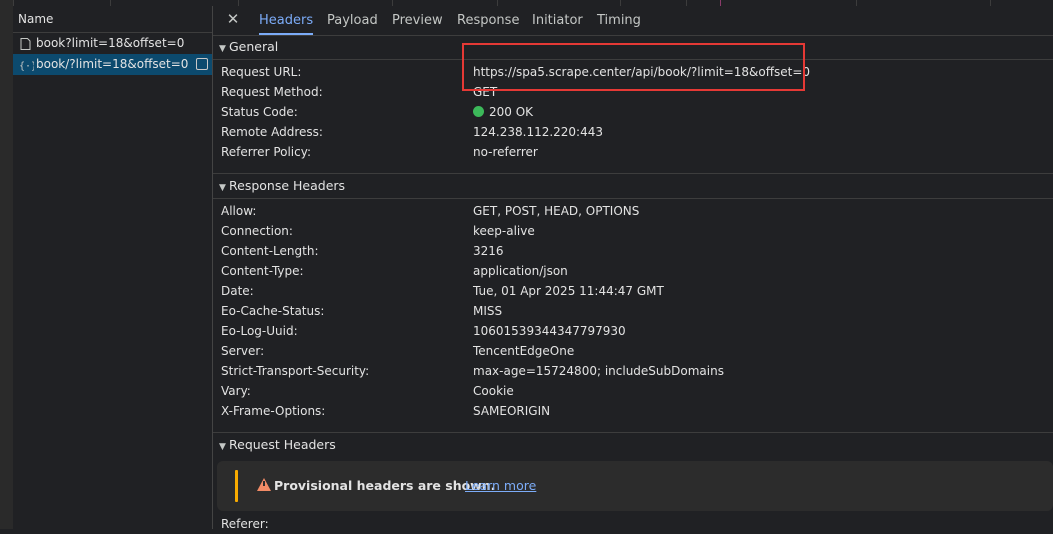  I want to click on request-row-label: book/?limit=18&offset=0, so click(112, 64).